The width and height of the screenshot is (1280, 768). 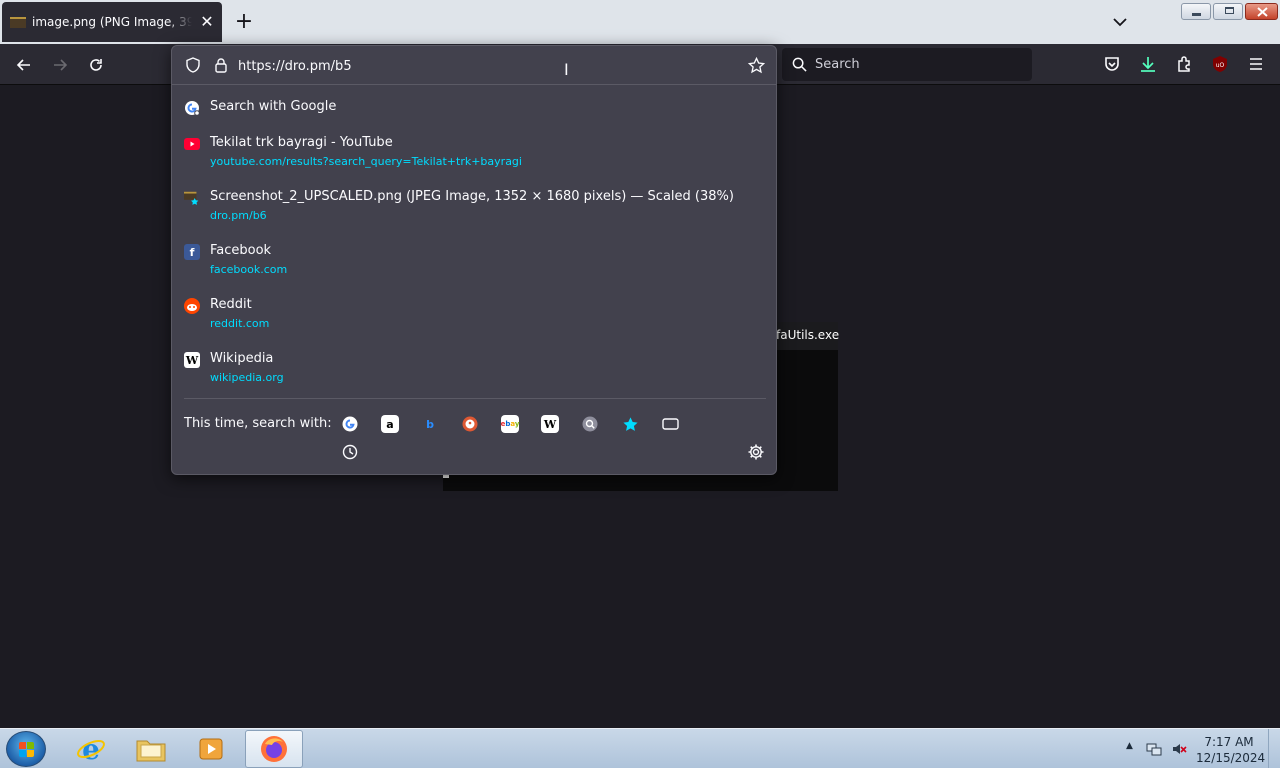 I want to click on one-off-tabs-button, so click(x=670, y=424).